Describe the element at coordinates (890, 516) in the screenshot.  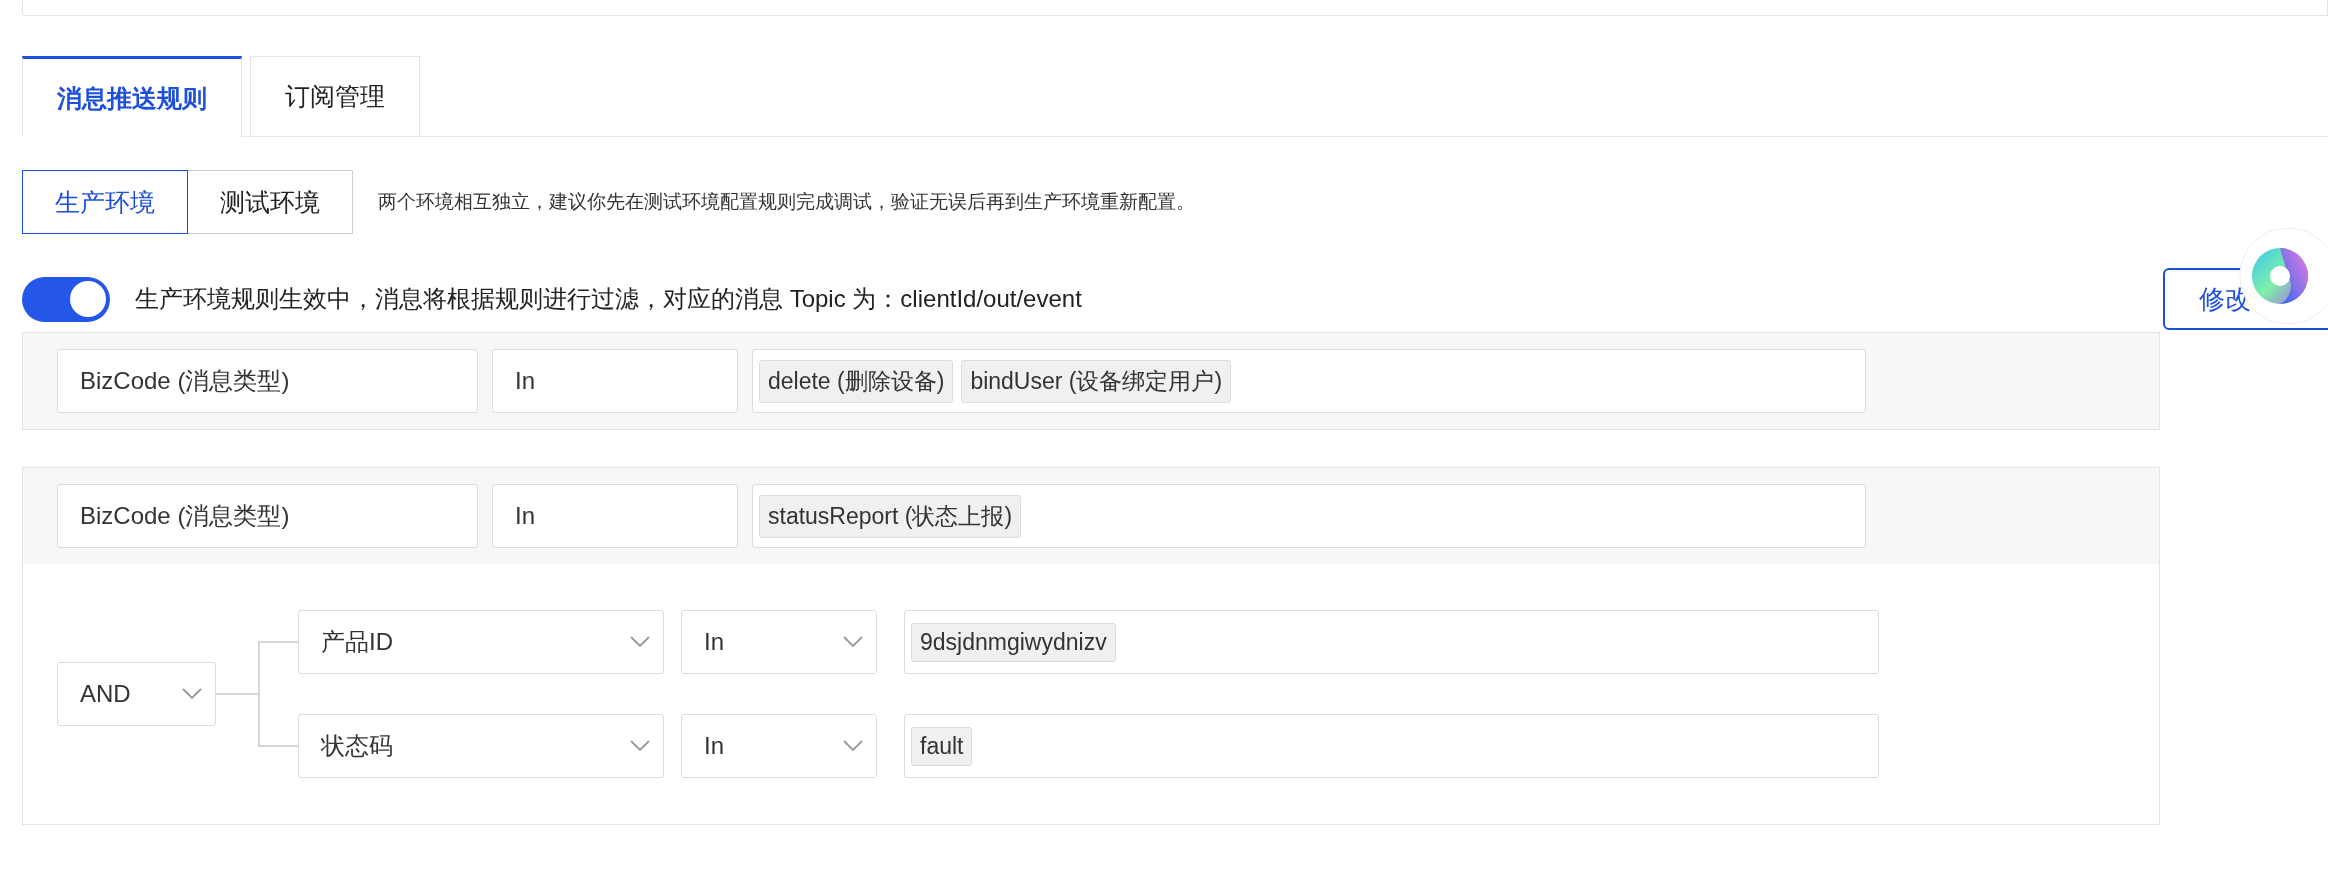
I see `value-tag: statusReport (状态上报)` at that location.